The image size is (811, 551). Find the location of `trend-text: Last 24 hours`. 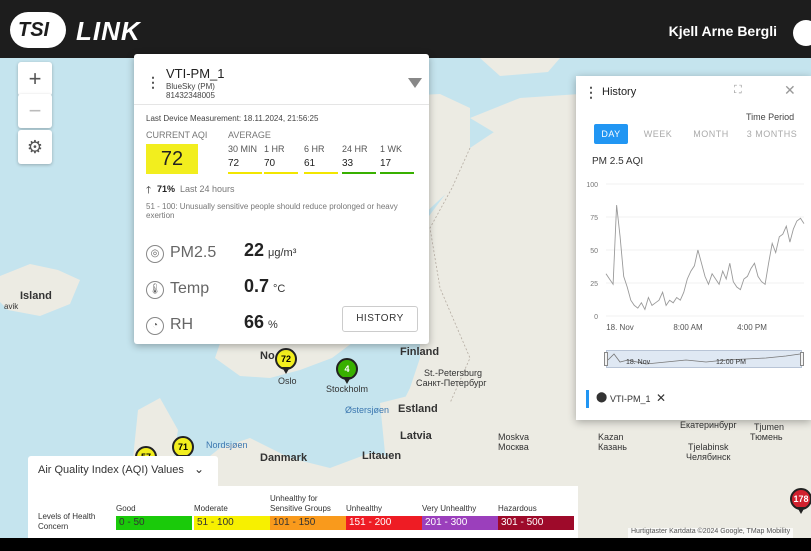

trend-text: Last 24 hours is located at coordinates (207, 189).